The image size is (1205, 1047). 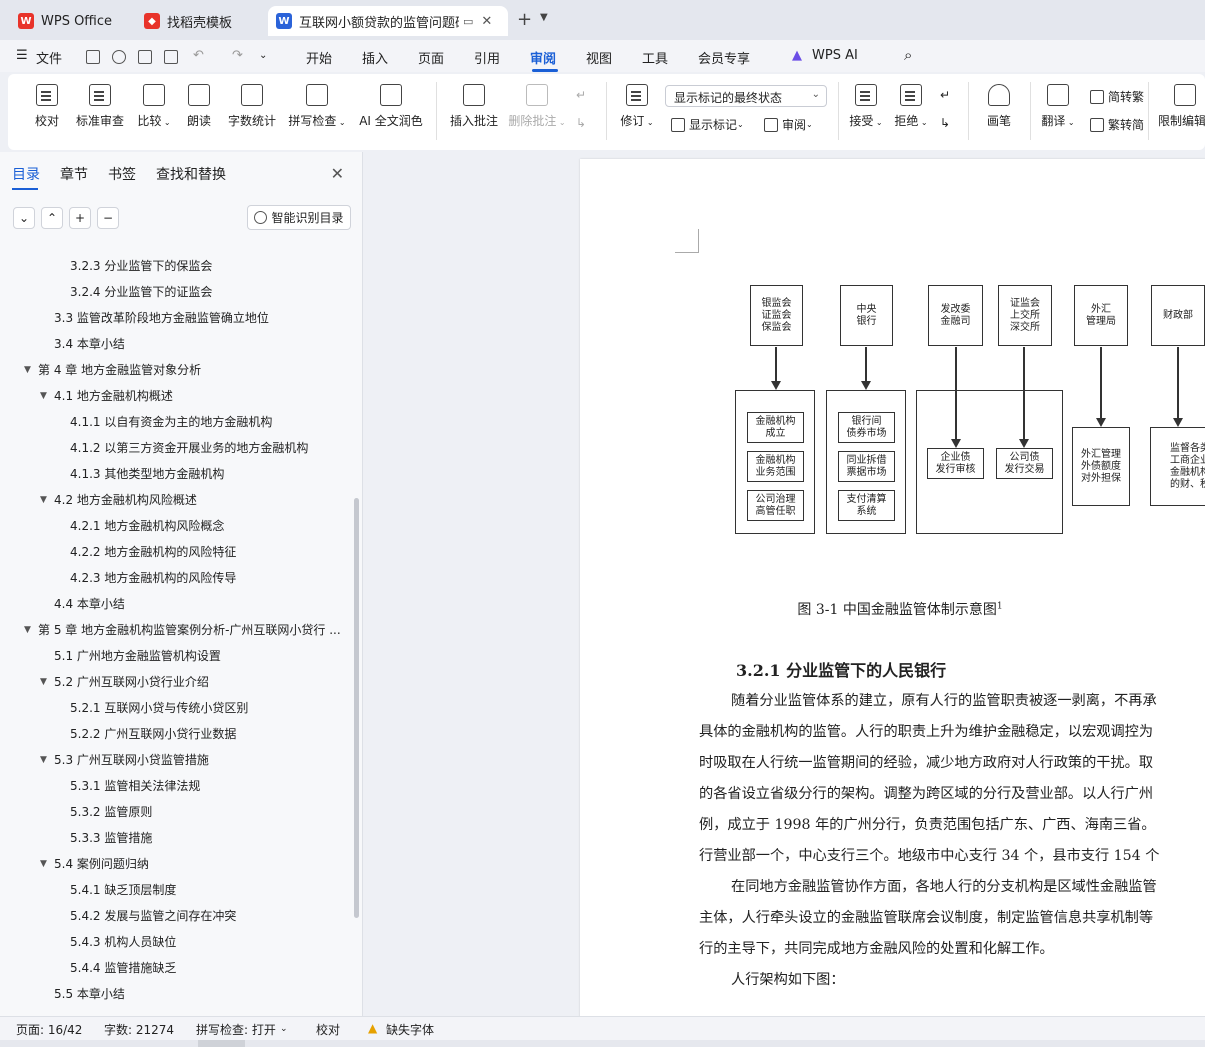 I want to click on menu-wps-ai: WPS AI, so click(x=835, y=55).